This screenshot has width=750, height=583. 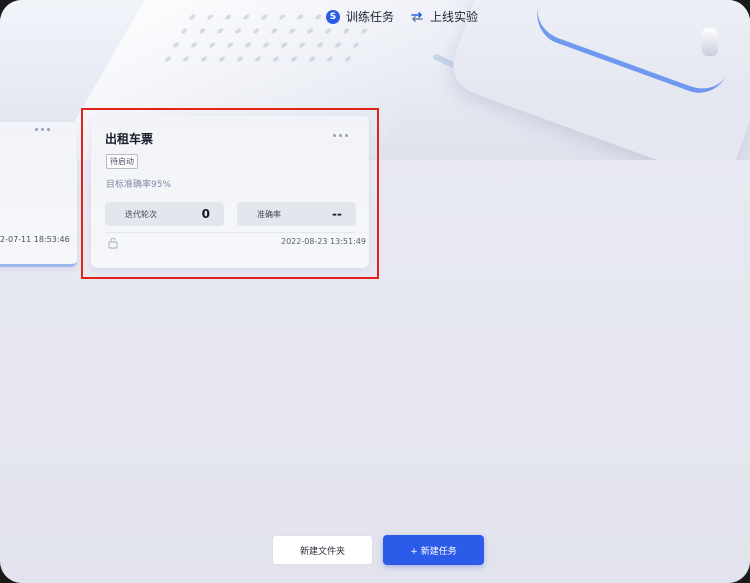 I want to click on task-card-timestamp: 2-07-11 18:53:46, so click(x=35, y=239).